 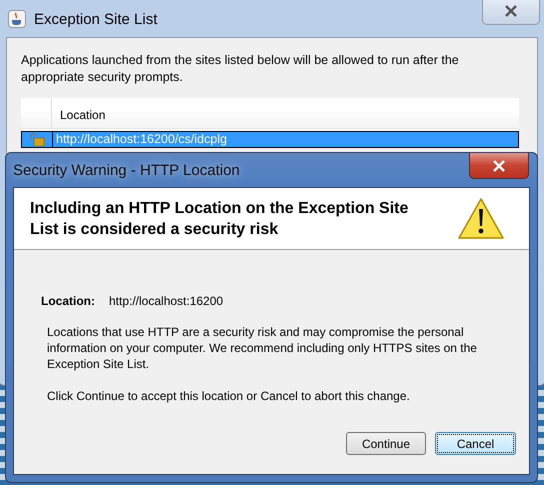 What do you see at coordinates (126, 170) in the screenshot?
I see `dialog-title: Security Warning - HTTP Location` at bounding box center [126, 170].